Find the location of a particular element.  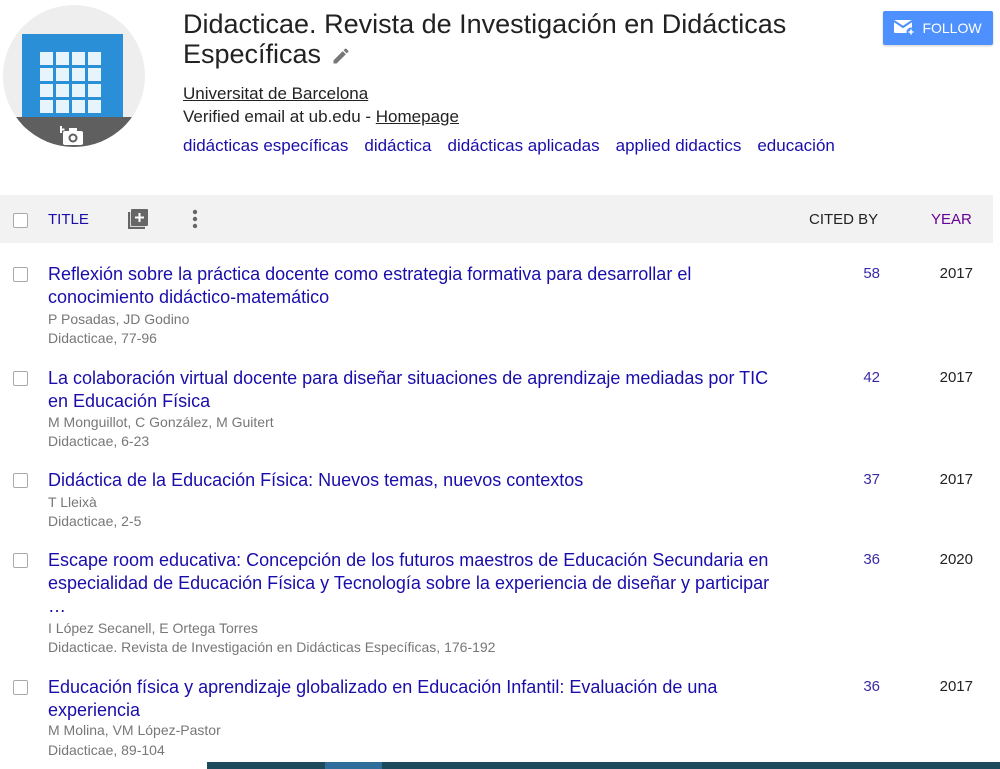

cited-by-sort-header: CITED BY is located at coordinates (843, 219).